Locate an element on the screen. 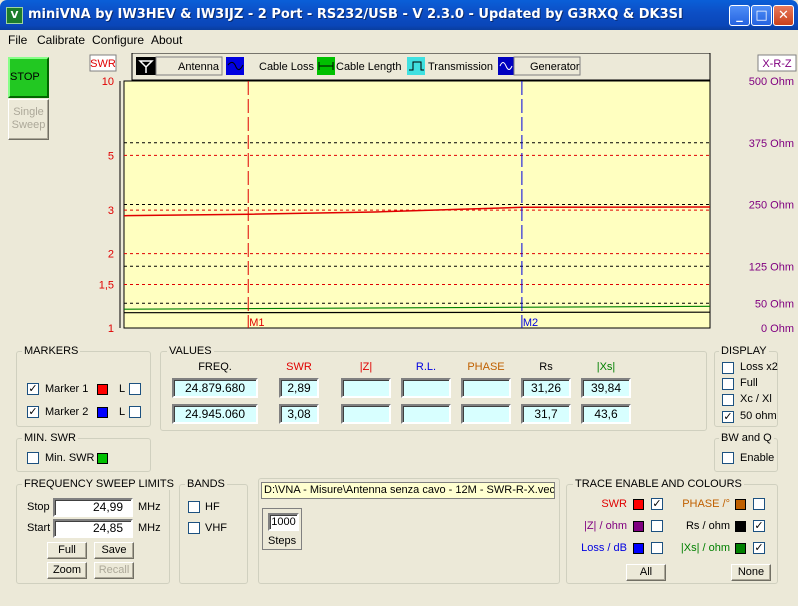 The image size is (798, 606). steps-label: Steps is located at coordinates (282, 541).